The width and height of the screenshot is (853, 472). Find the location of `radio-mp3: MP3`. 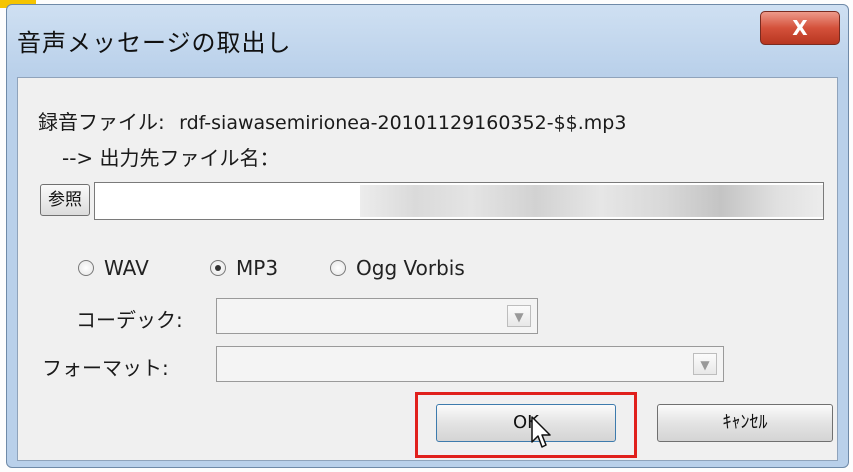

radio-mp3: MP3 is located at coordinates (244, 268).